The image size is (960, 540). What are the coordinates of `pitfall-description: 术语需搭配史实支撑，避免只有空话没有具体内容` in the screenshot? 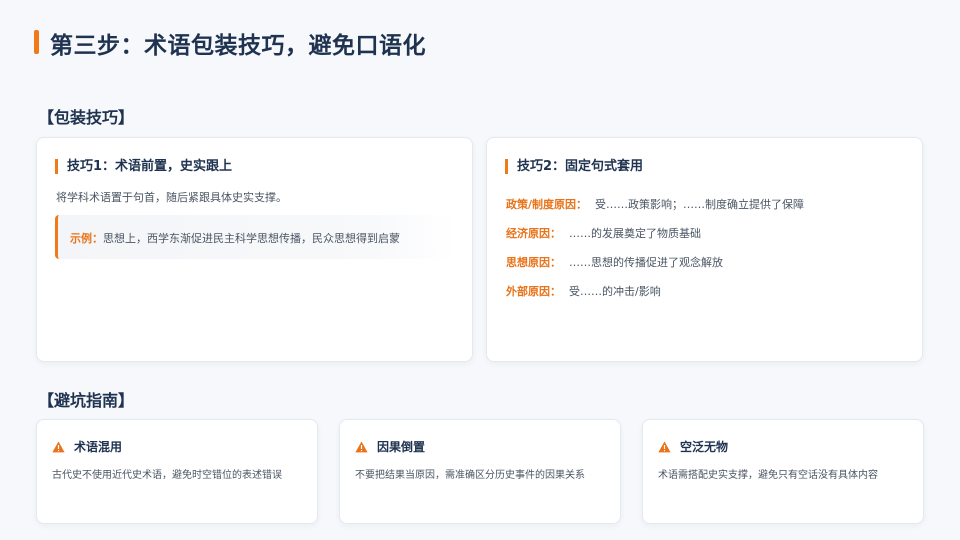 It's located at (768, 475).